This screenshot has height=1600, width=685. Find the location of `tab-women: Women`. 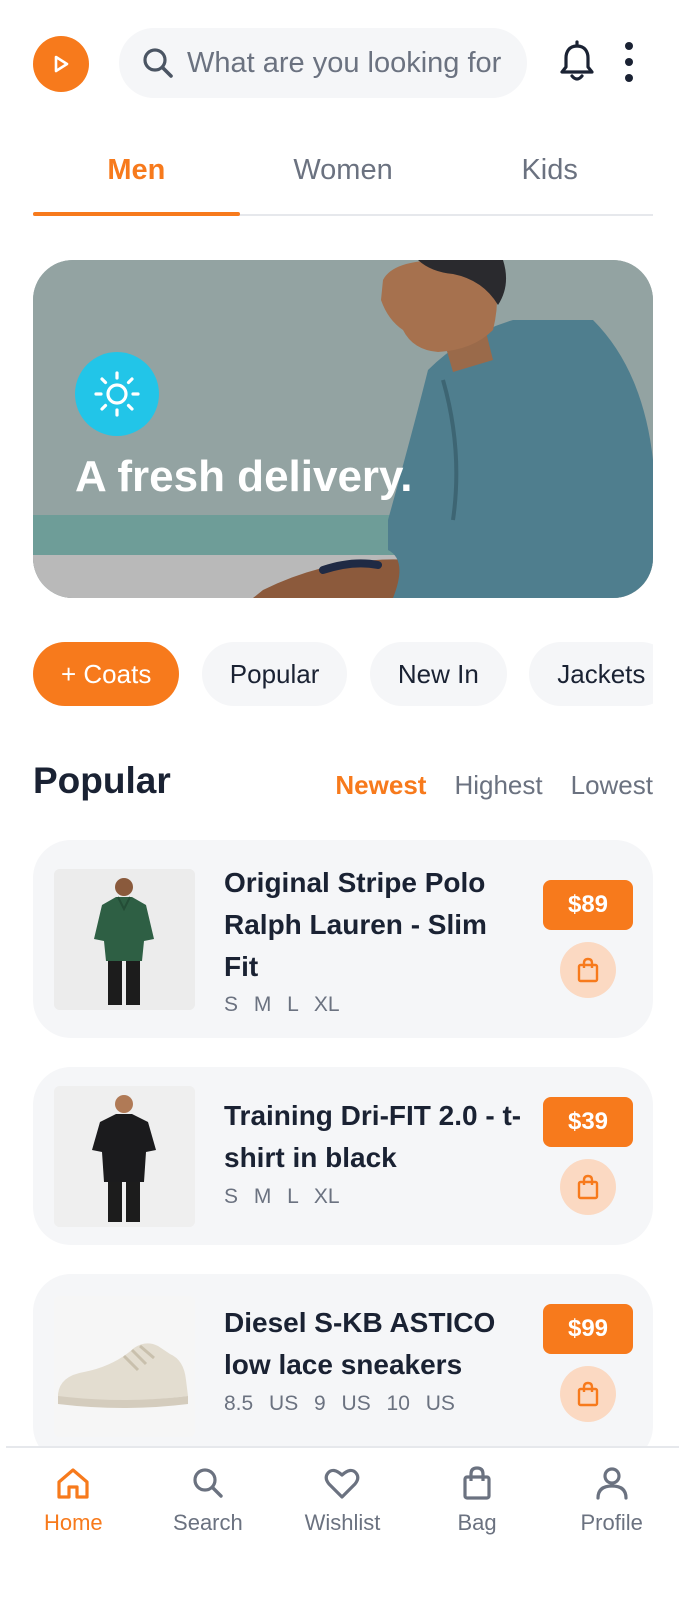

tab-women: Women is located at coordinates (343, 177).